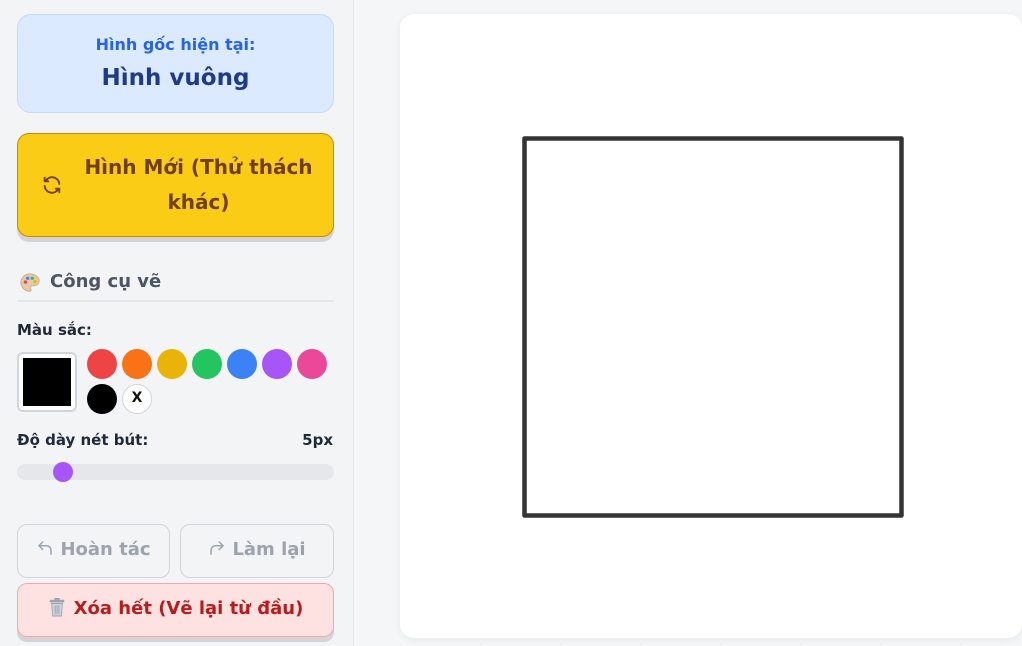 The height and width of the screenshot is (646, 1022). I want to click on thickness-label: Độ dày nét bút:, so click(83, 440).